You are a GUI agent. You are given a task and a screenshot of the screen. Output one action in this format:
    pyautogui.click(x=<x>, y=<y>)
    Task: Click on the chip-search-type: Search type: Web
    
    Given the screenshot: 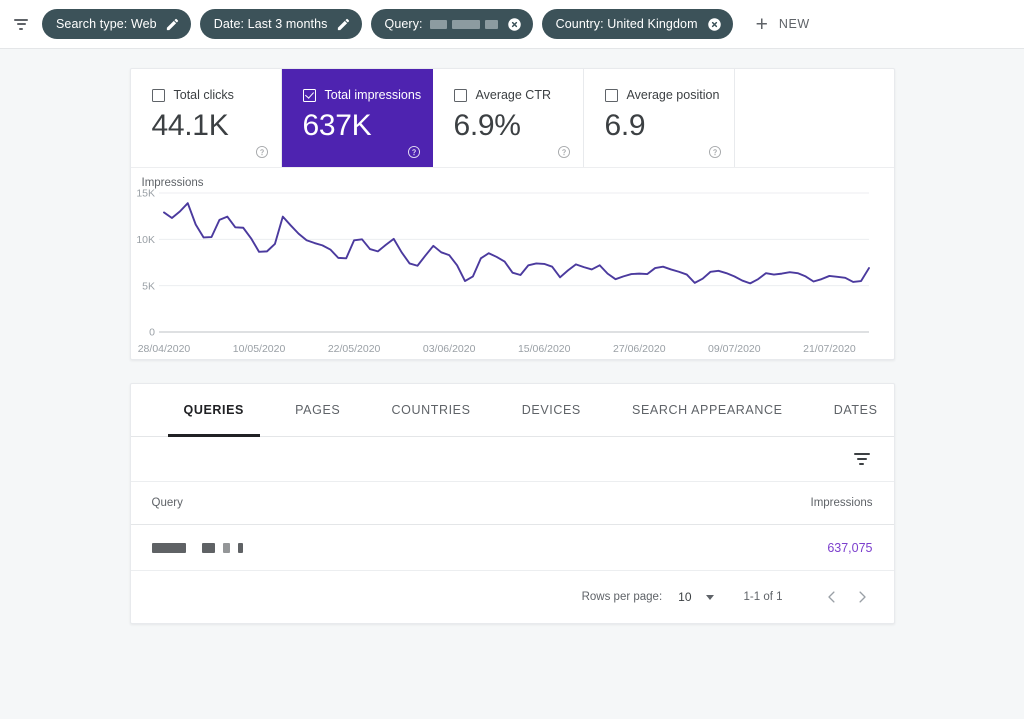 What is the action you would take?
    pyautogui.click(x=116, y=24)
    